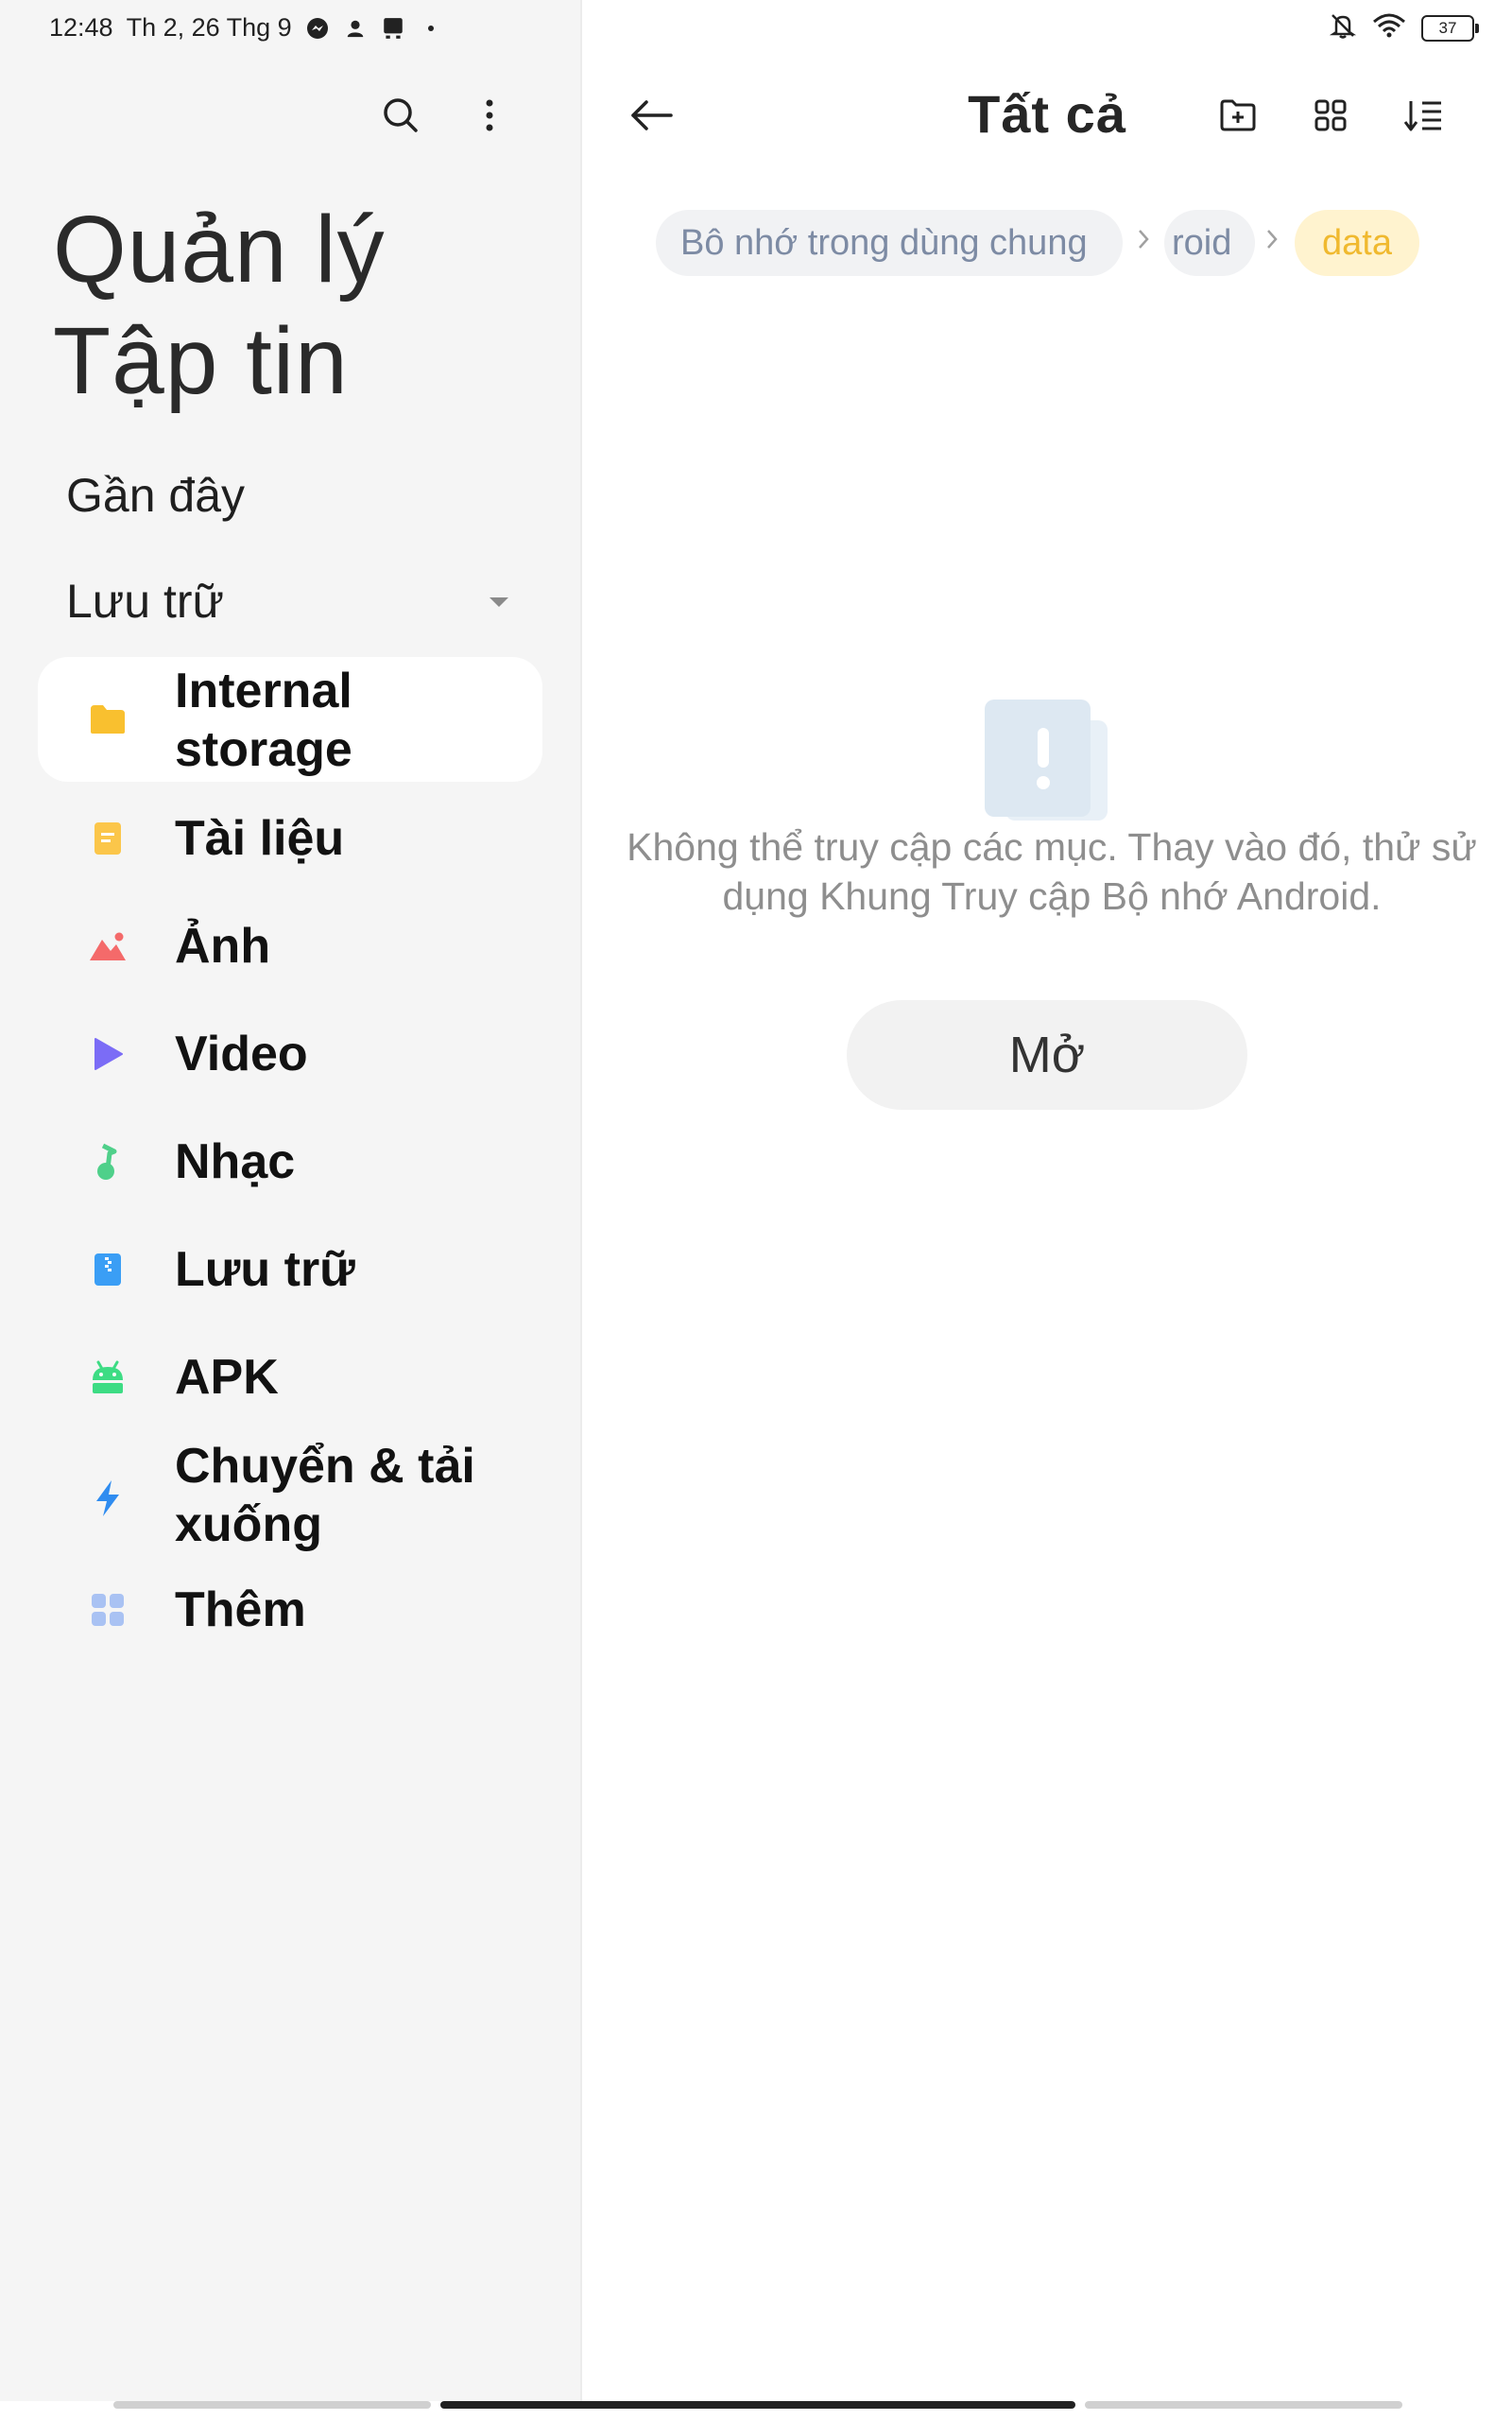 The height and width of the screenshot is (2420, 1512). Describe the element at coordinates (108, 1377) in the screenshot. I see `android-icon` at that location.